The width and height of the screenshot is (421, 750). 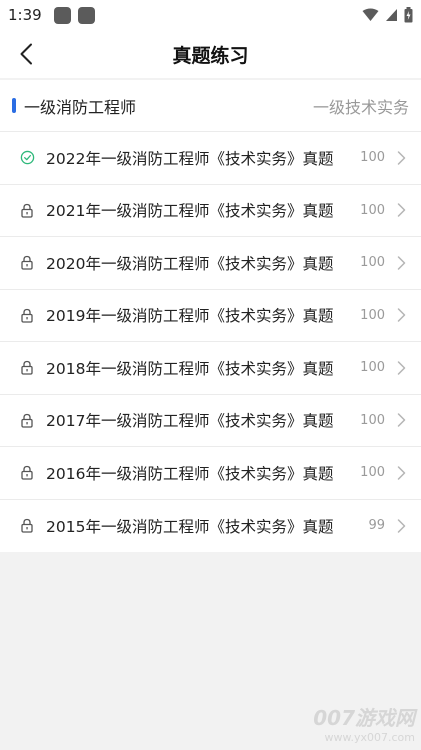 I want to click on exam-list-item: 2021年一级消防工程师《技术实务》真题 100, so click(x=210, y=211).